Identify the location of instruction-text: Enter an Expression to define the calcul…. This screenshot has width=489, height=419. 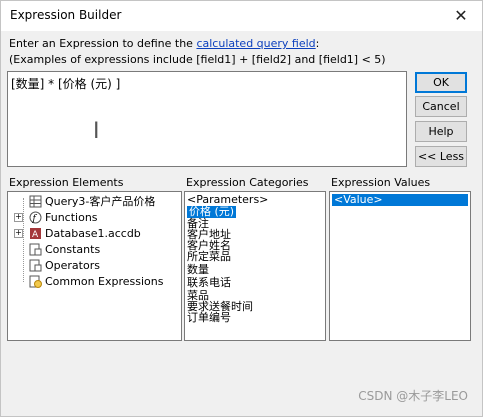
(164, 43).